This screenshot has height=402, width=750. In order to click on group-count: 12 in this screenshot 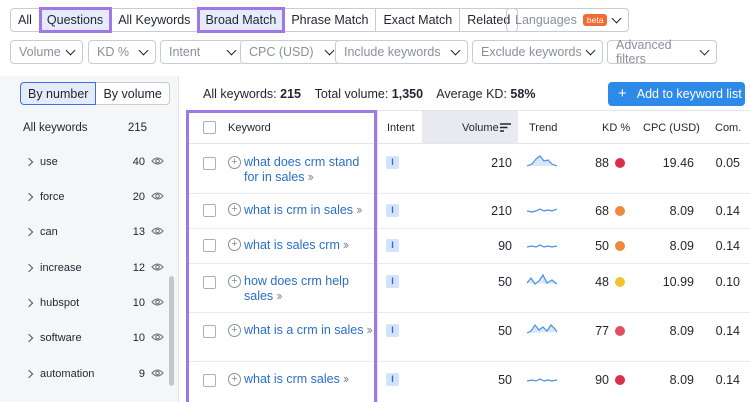, I will do `click(138, 268)`.